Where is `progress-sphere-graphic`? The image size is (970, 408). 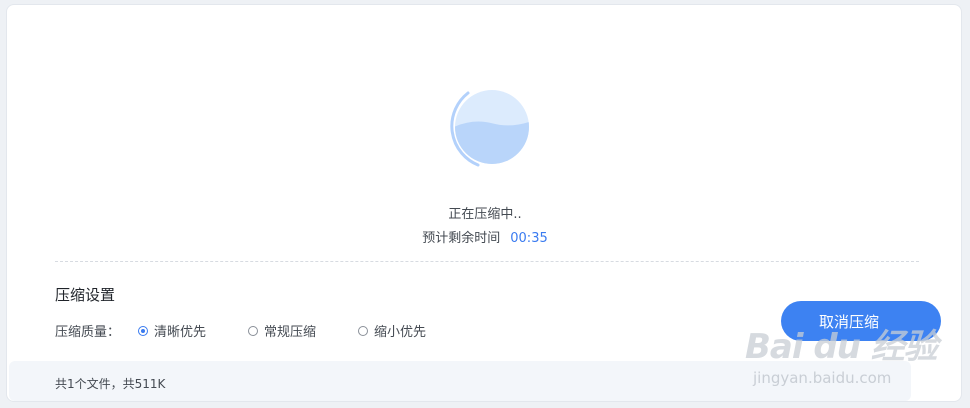
progress-sphere-graphic is located at coordinates (489, 128).